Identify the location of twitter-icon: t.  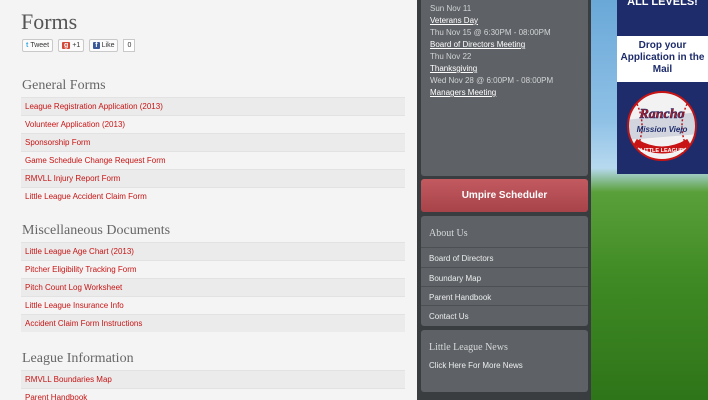
(27, 45).